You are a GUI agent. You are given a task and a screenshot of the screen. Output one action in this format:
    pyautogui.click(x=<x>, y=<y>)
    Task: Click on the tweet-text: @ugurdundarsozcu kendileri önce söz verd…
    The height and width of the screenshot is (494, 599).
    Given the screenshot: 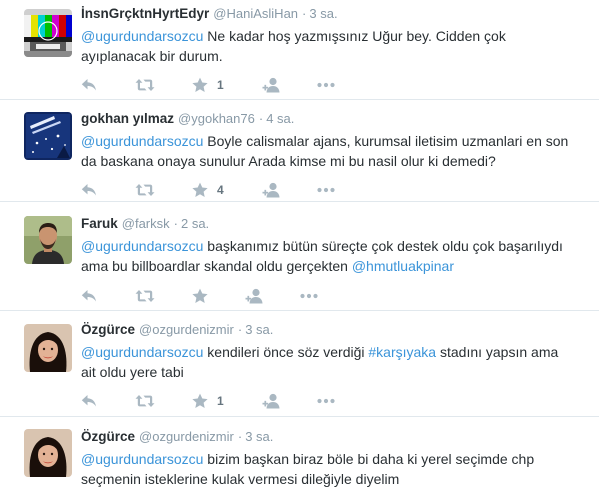 What is the action you would take?
    pyautogui.click(x=334, y=362)
    